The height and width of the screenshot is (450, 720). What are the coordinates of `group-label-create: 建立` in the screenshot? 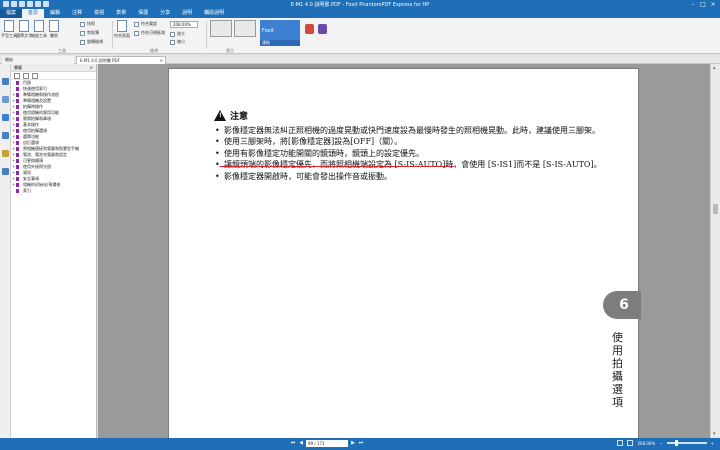 It's located at (230, 50).